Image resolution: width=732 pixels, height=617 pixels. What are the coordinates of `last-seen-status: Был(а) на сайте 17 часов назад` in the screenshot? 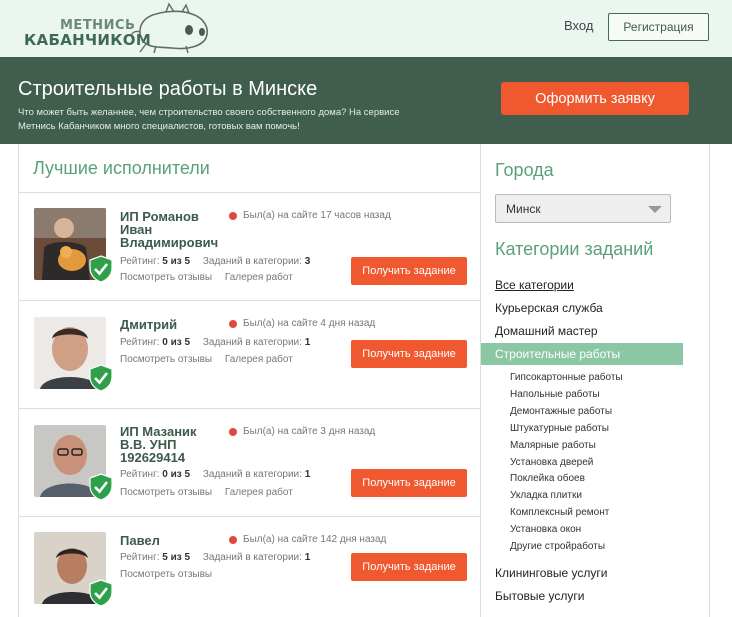 It's located at (310, 215).